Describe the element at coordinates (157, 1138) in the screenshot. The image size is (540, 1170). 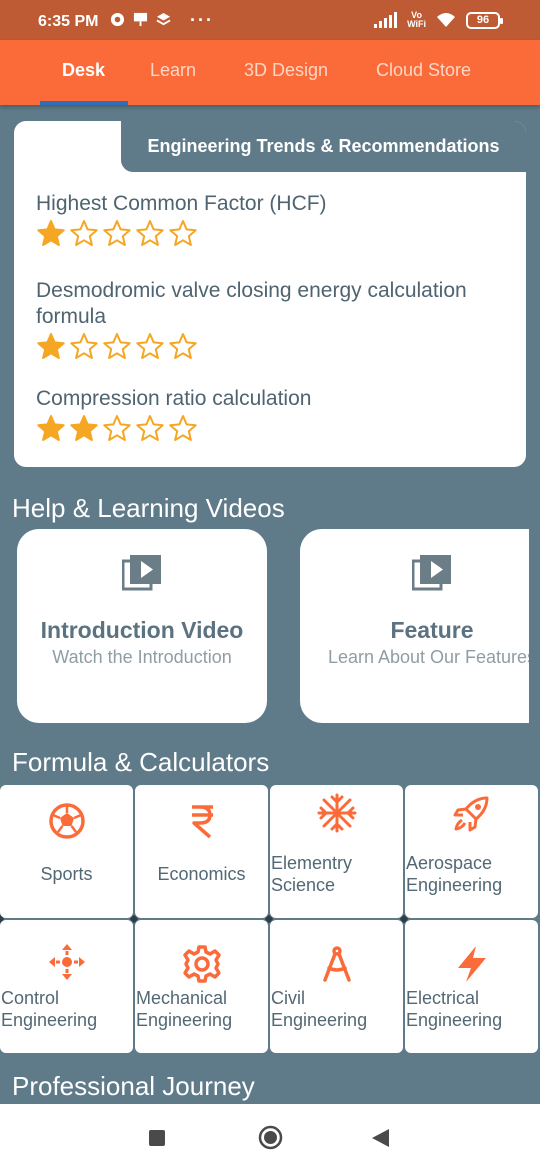
I see `recent-apps-button` at that location.